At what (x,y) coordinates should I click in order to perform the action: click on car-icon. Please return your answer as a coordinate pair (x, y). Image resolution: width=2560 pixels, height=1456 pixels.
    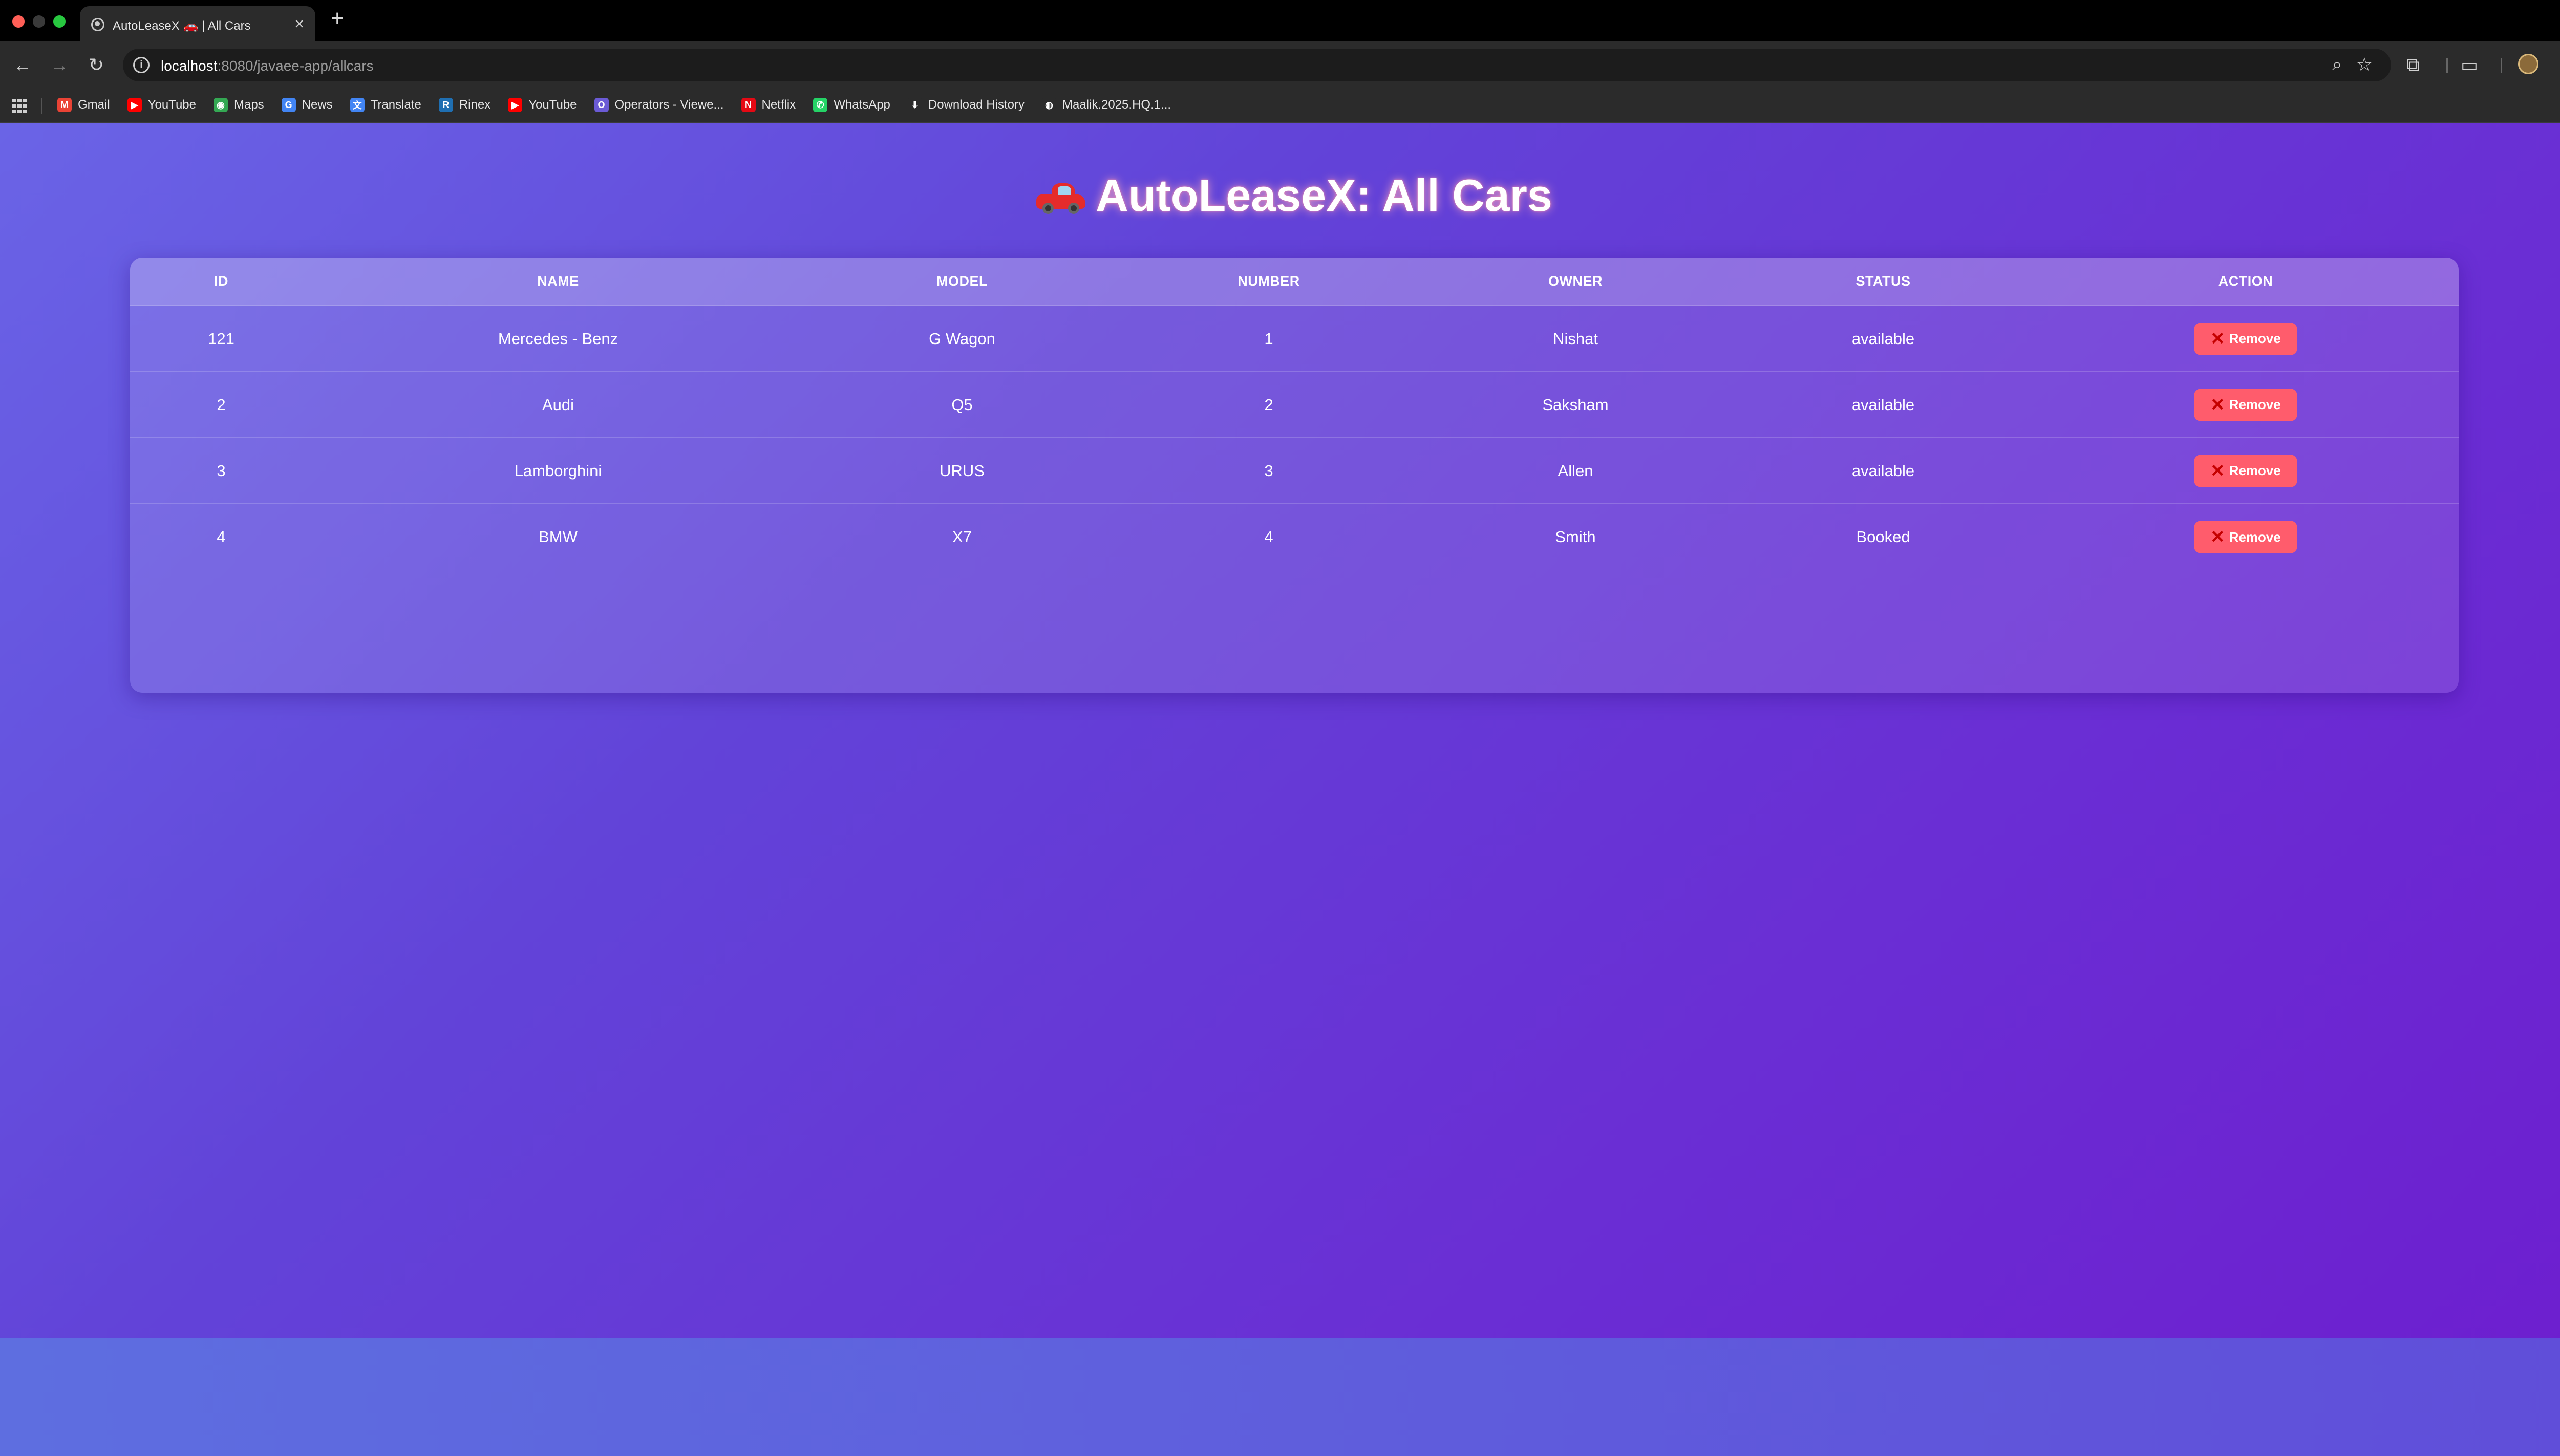
    Looking at the image, I should click on (1061, 198).